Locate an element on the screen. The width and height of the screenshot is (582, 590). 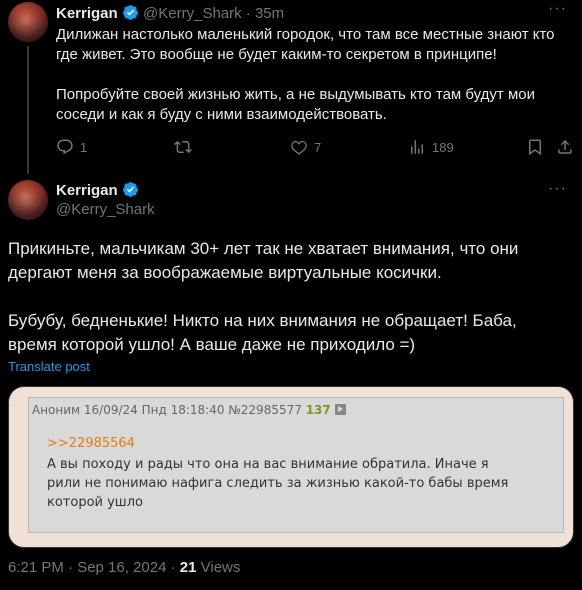
bookmark-button is located at coordinates (535, 147).